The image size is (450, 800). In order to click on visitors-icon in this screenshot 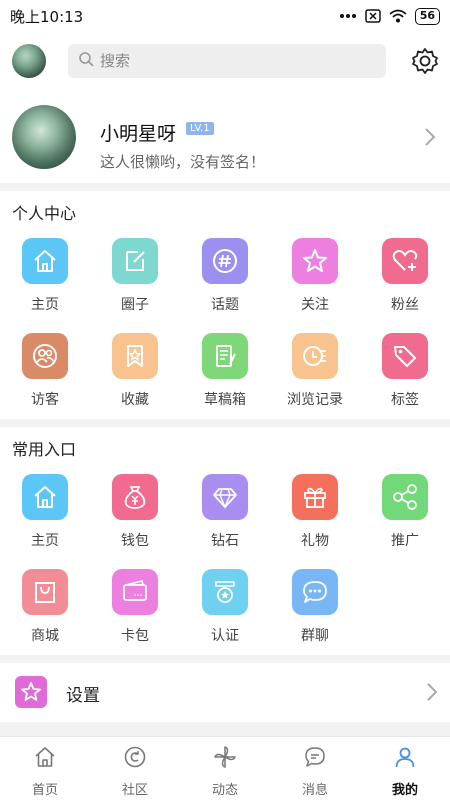, I will do `click(45, 356)`.